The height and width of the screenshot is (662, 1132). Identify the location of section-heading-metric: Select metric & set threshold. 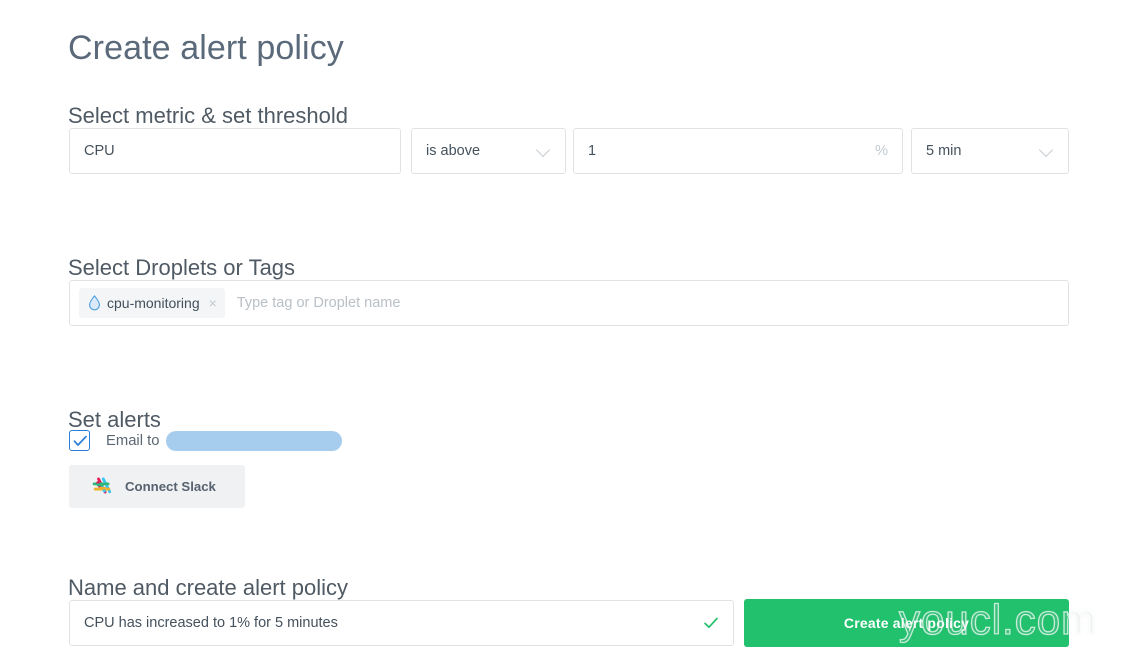
(208, 116).